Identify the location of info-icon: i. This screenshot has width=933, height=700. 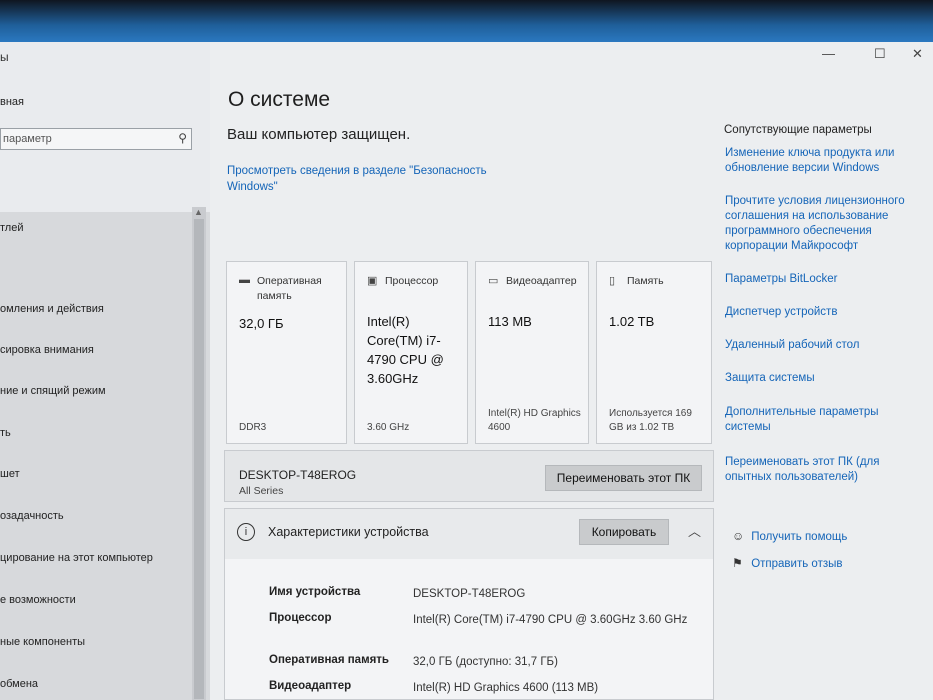
(246, 532).